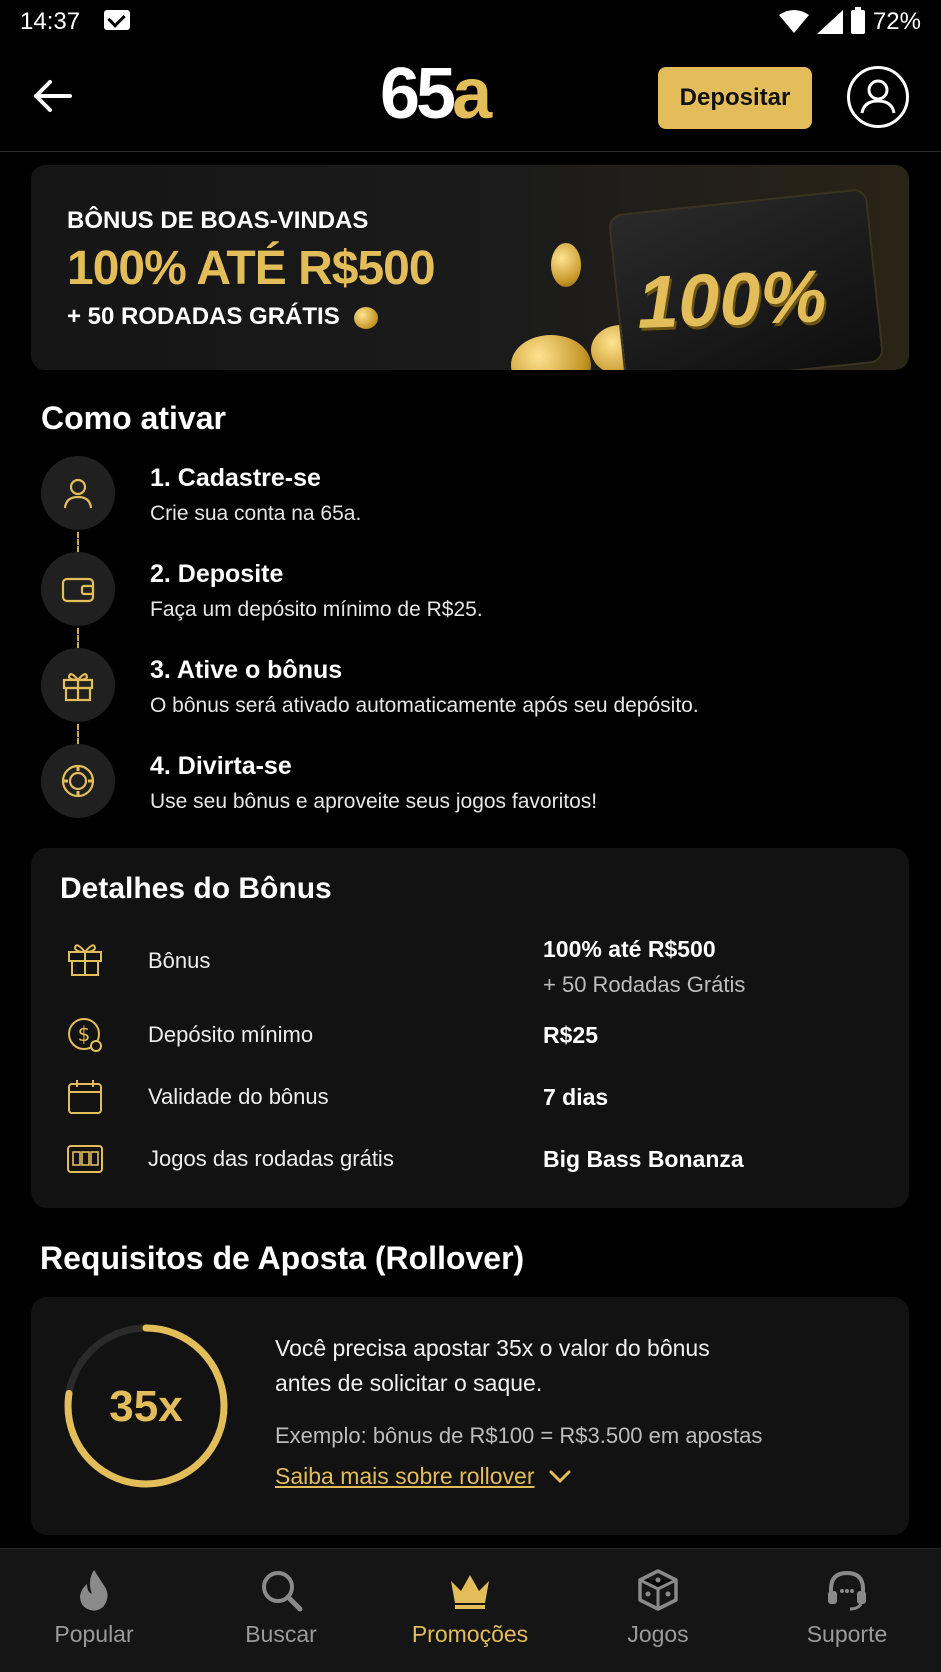 The width and height of the screenshot is (941, 1672). What do you see at coordinates (847, 1634) in the screenshot?
I see `nav-label: Suporte` at bounding box center [847, 1634].